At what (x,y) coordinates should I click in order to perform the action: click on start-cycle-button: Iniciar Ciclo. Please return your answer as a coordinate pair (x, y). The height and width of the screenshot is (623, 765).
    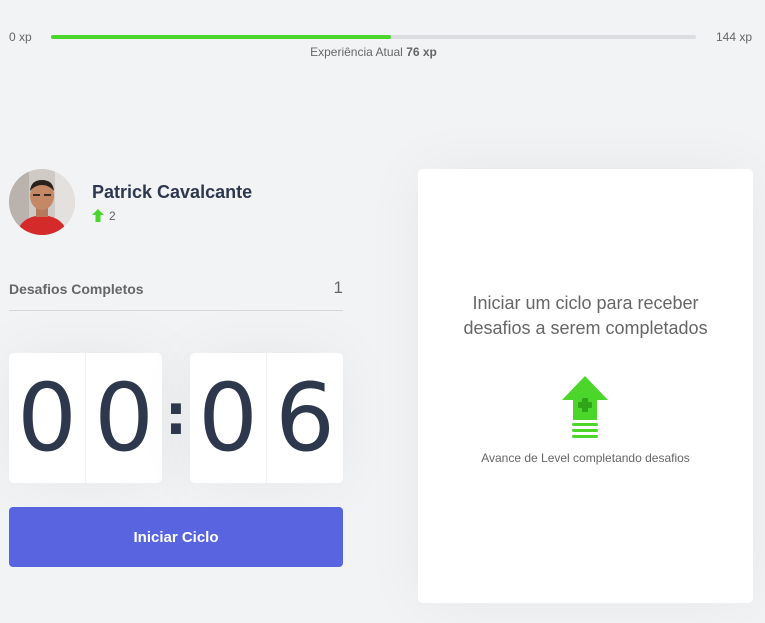
    Looking at the image, I should click on (176, 537).